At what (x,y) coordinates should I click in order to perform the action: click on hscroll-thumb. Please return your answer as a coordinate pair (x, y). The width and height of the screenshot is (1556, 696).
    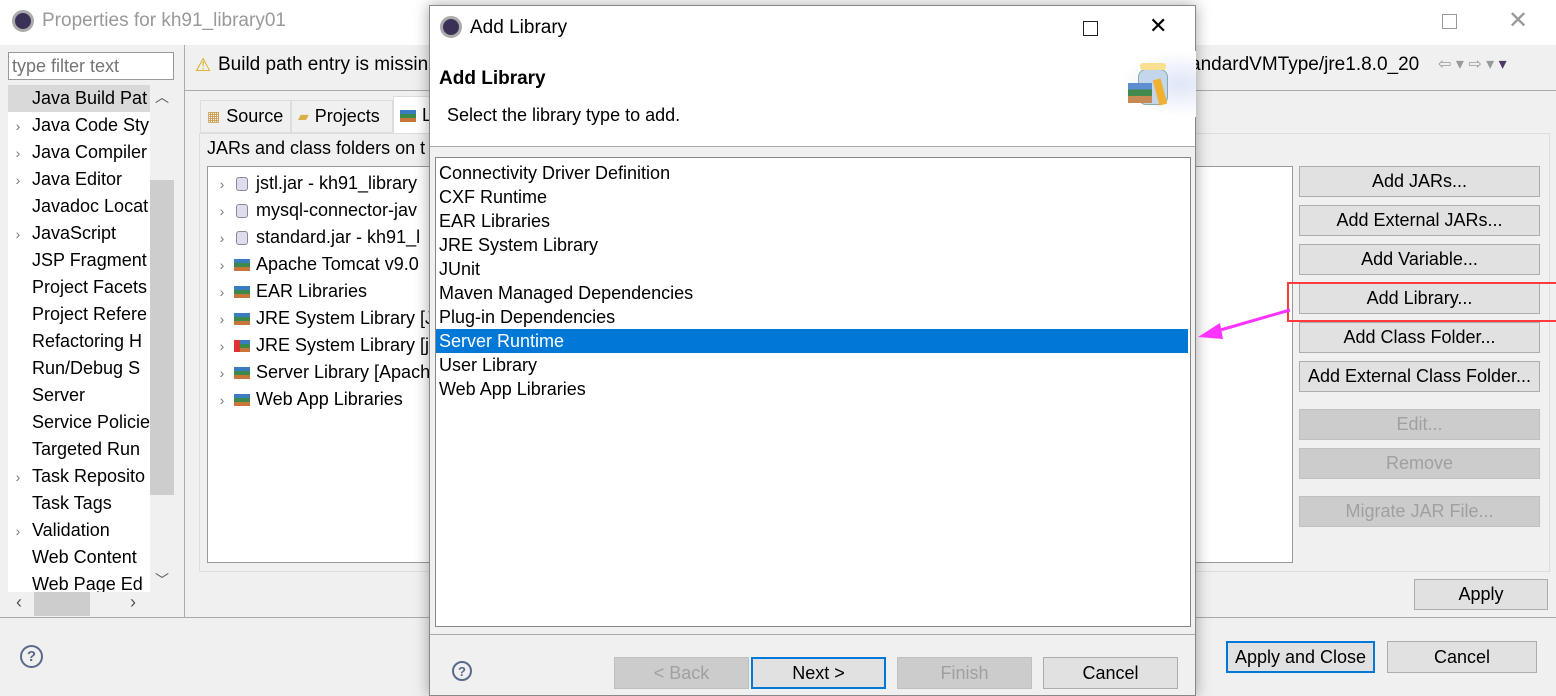
    Looking at the image, I should click on (62, 604).